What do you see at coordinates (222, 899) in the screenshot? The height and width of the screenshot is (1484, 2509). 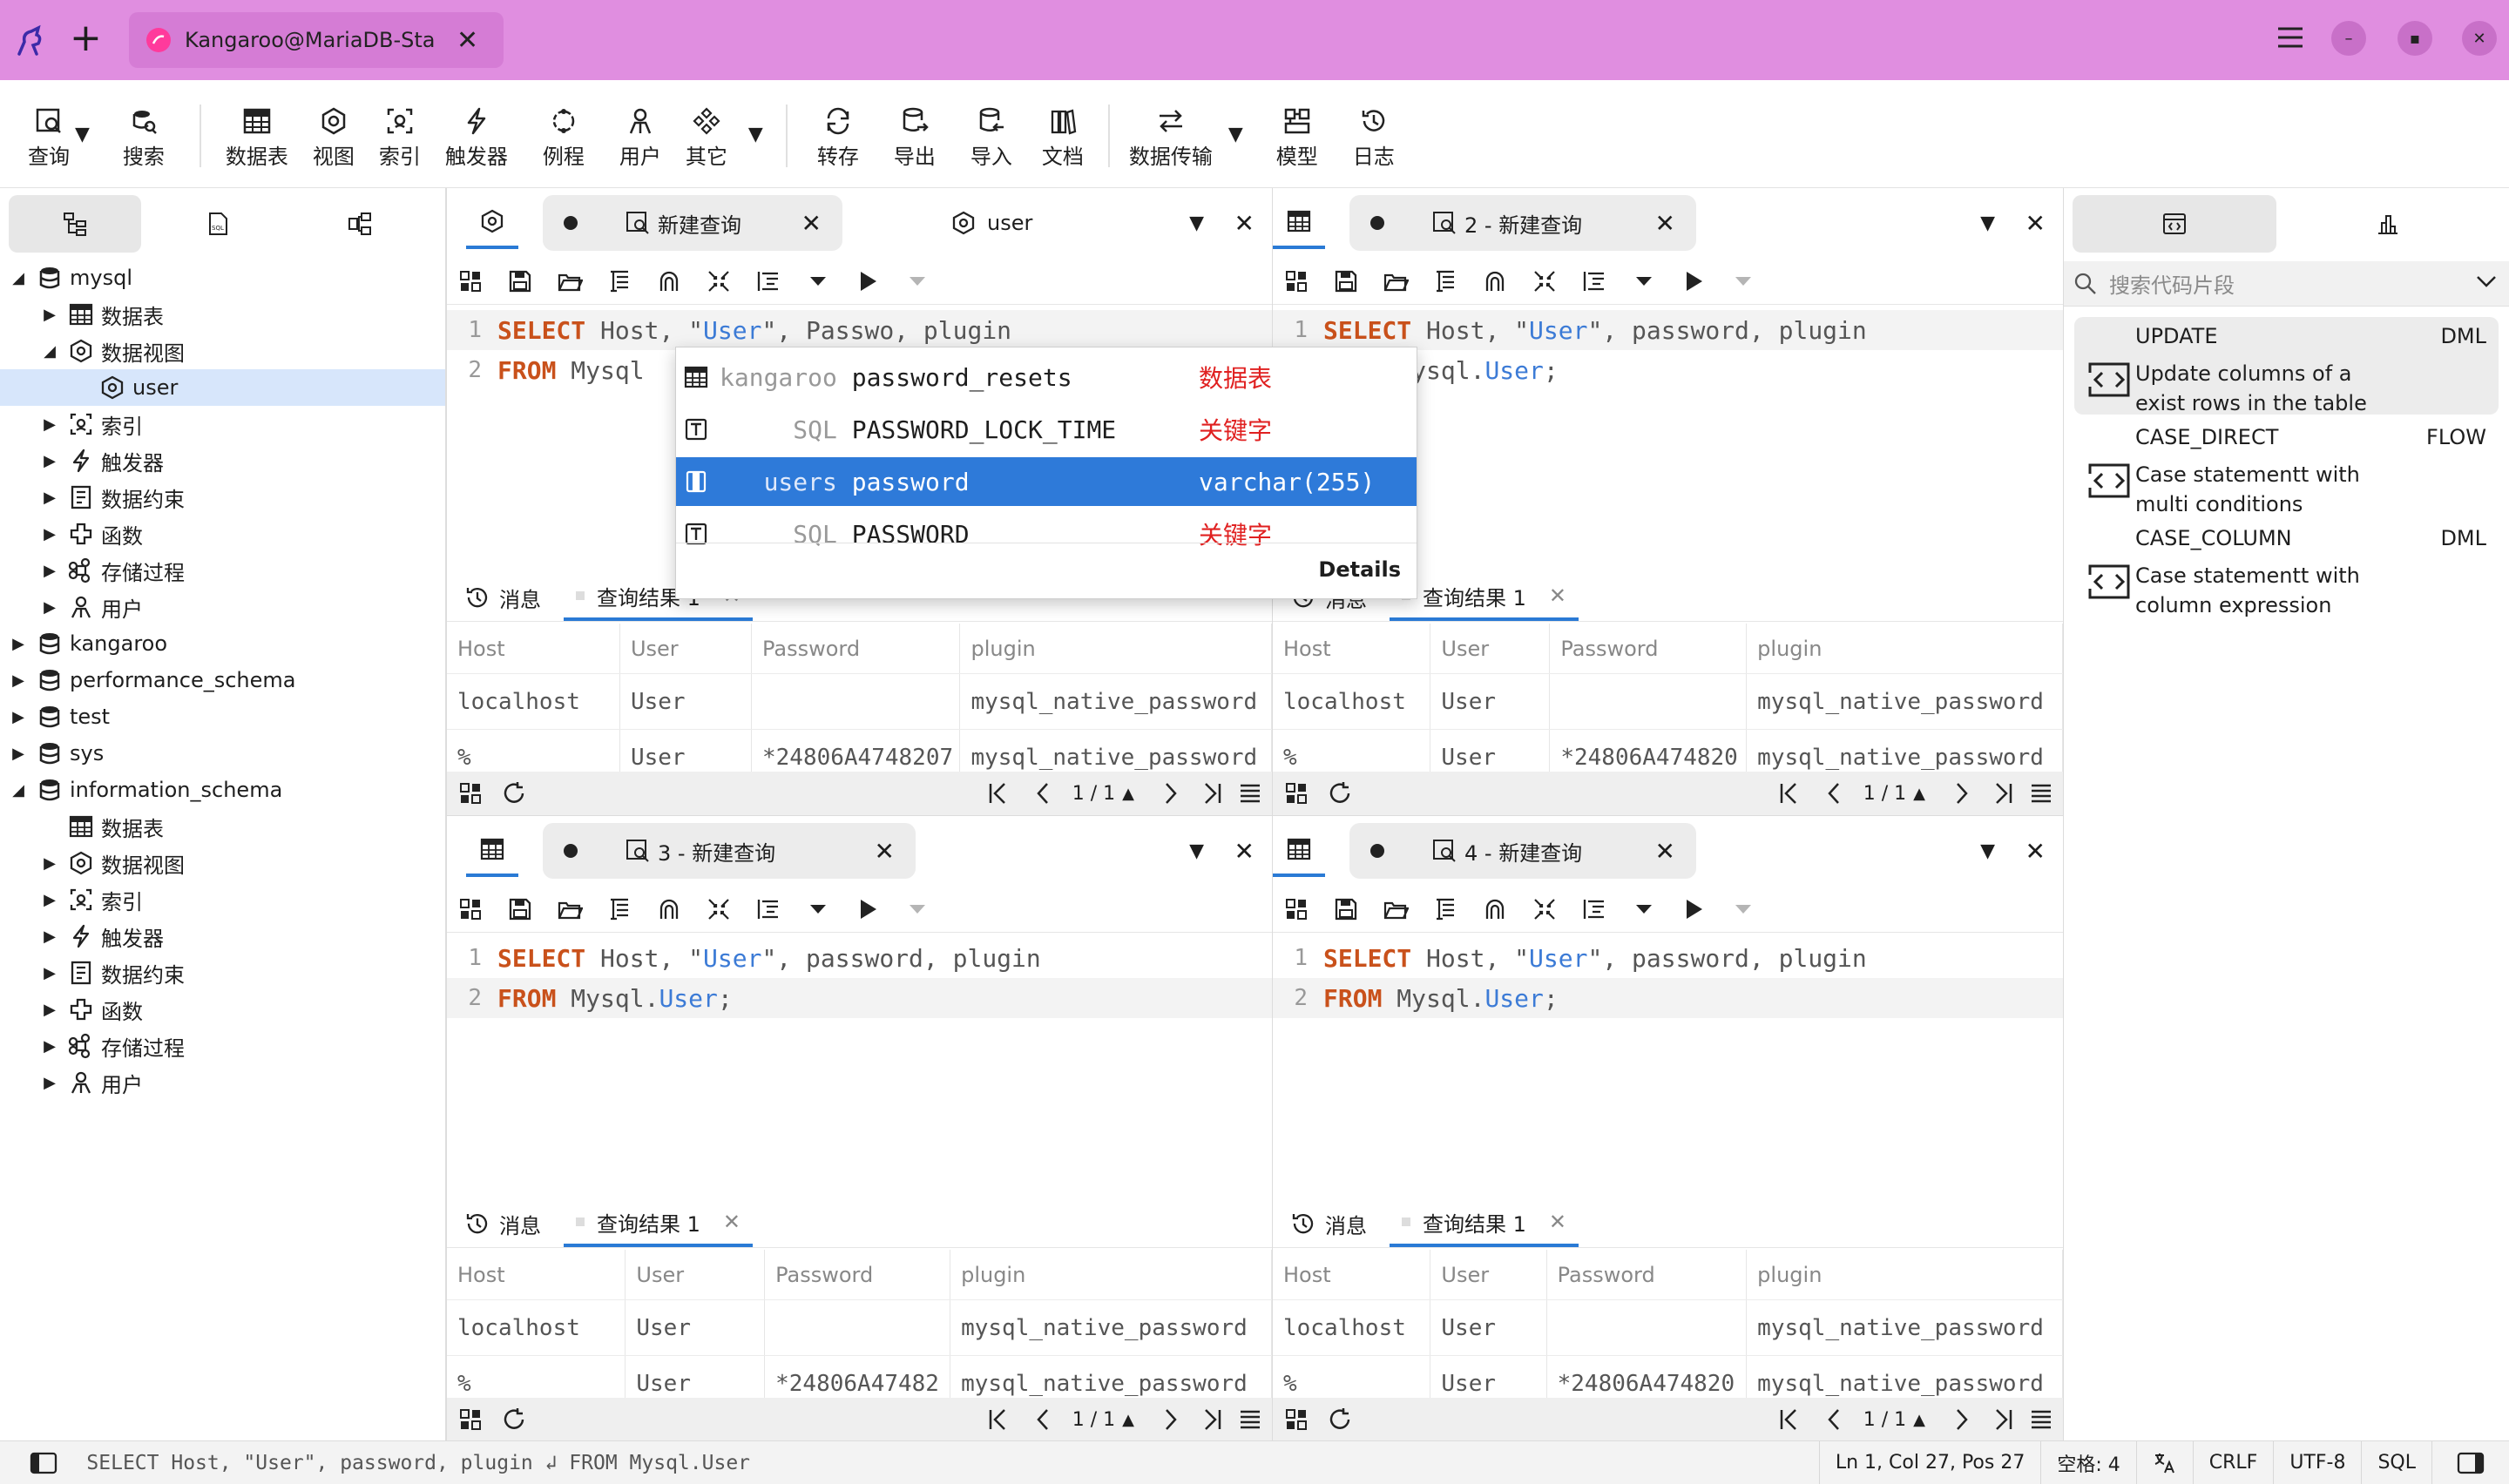 I see `tree-item: ▶ 索引` at bounding box center [222, 899].